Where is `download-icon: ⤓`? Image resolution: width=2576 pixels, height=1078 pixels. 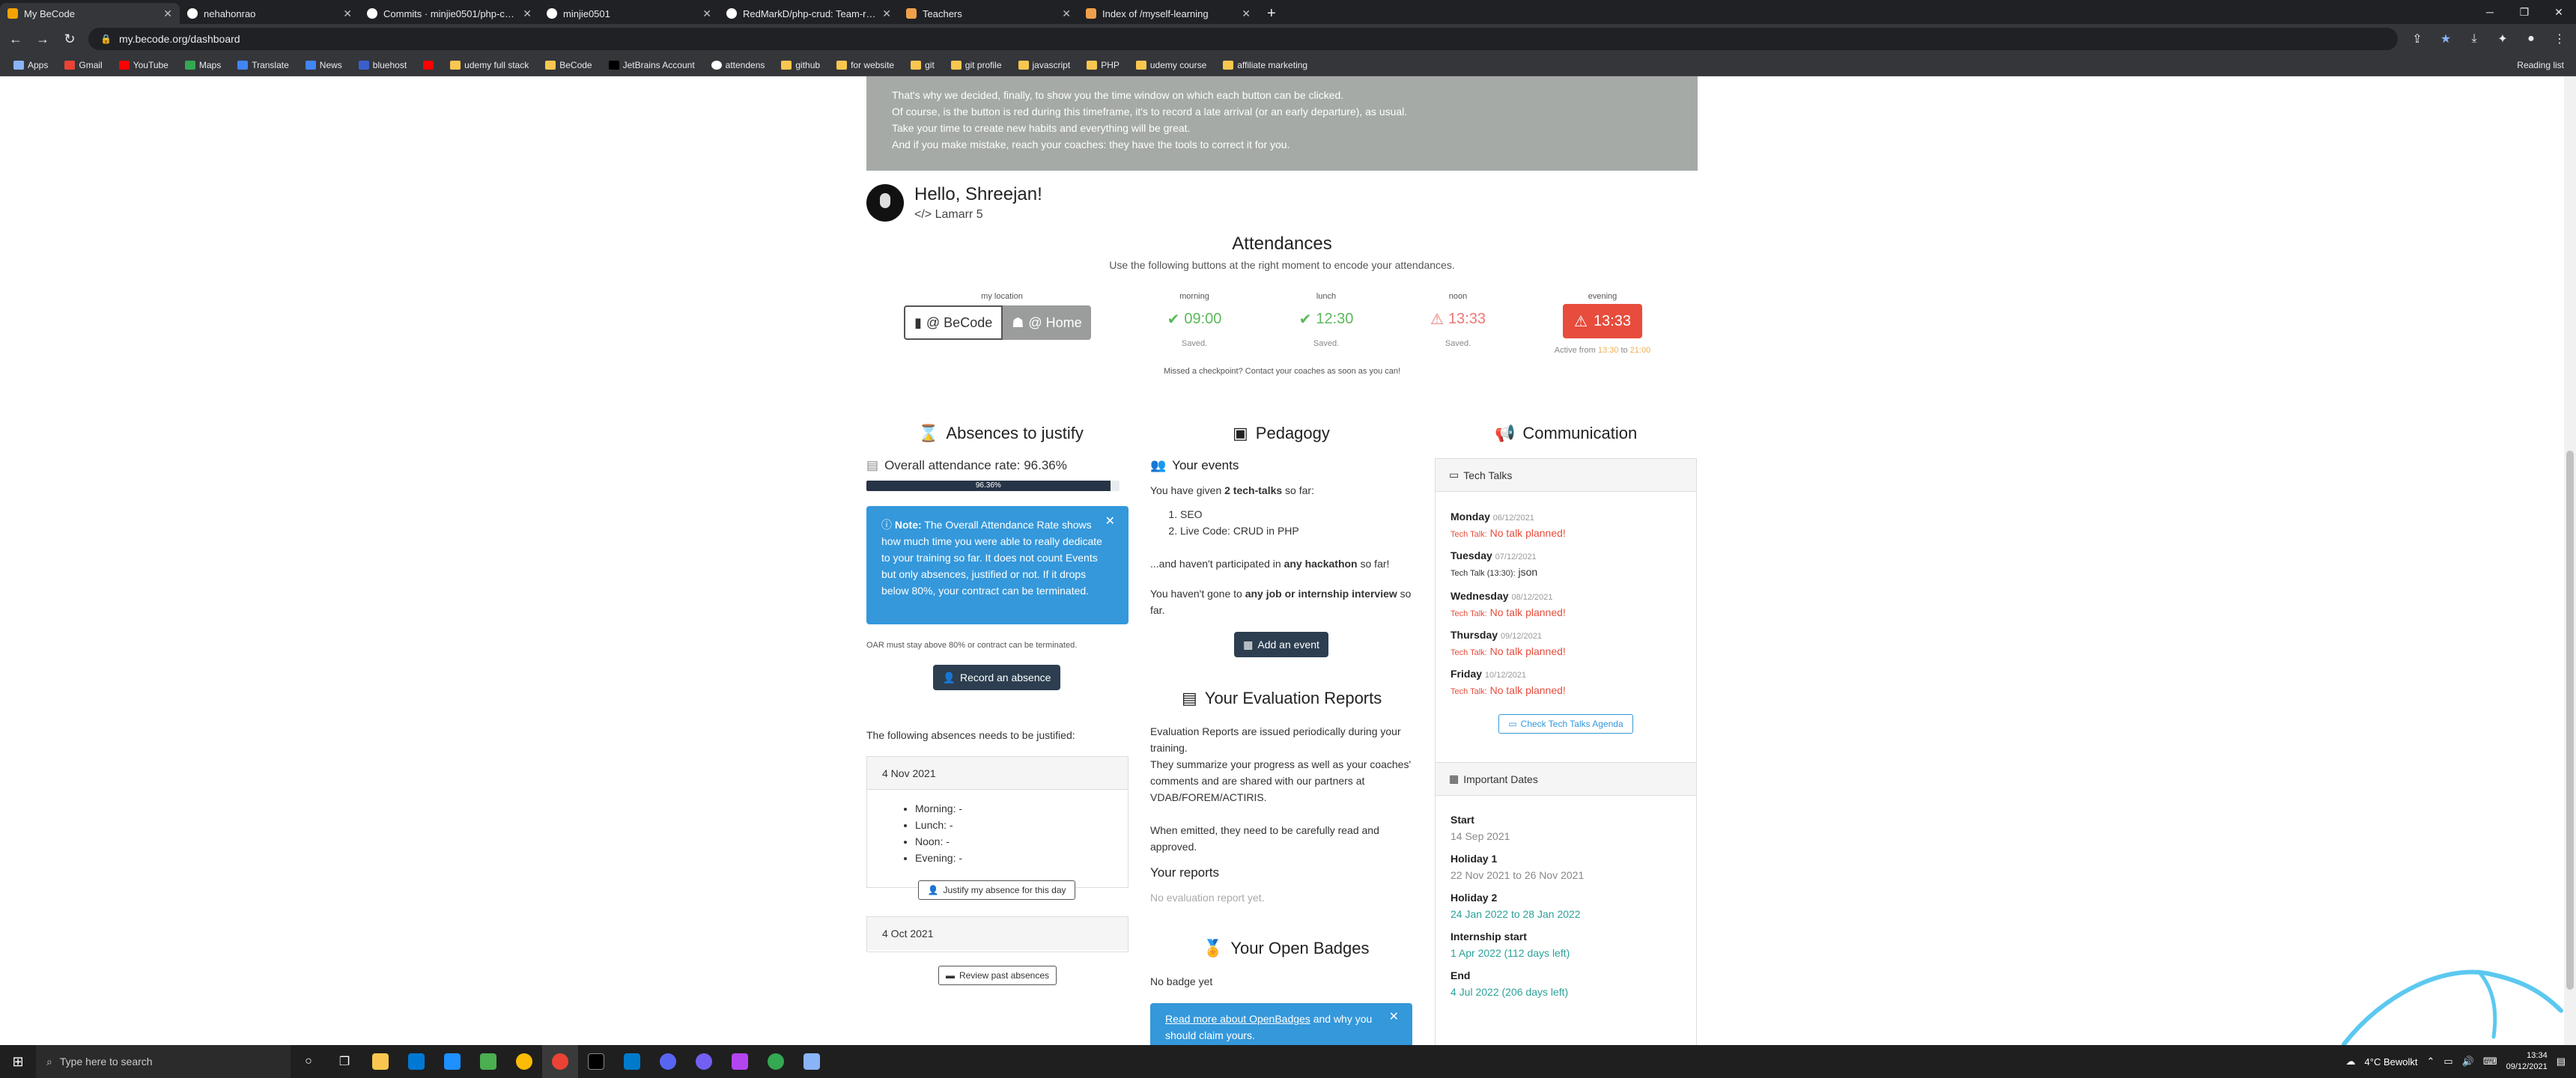
download-icon: ⤓ is located at coordinates (2474, 39).